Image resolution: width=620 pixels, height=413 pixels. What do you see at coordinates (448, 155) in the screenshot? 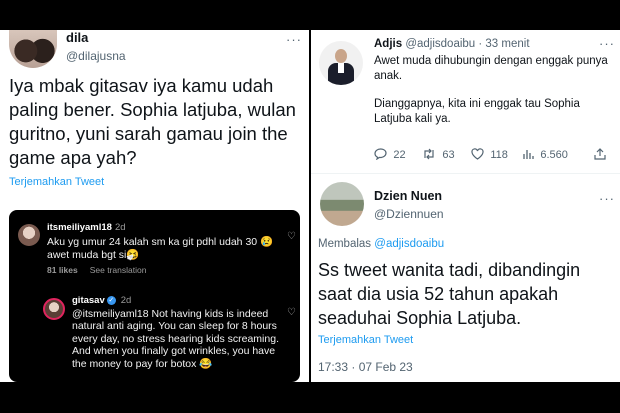
I see `retweet-count: 63` at bounding box center [448, 155].